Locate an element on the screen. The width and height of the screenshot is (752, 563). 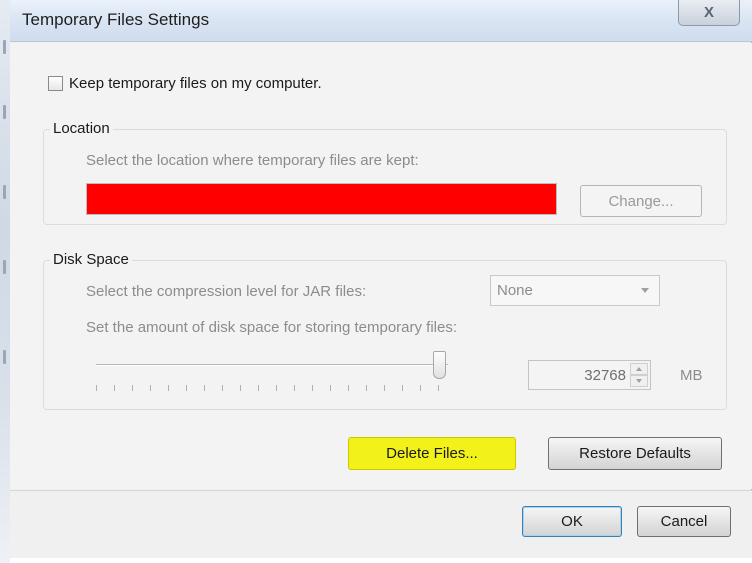
disk-space-size-input: 32768 is located at coordinates (589, 375).